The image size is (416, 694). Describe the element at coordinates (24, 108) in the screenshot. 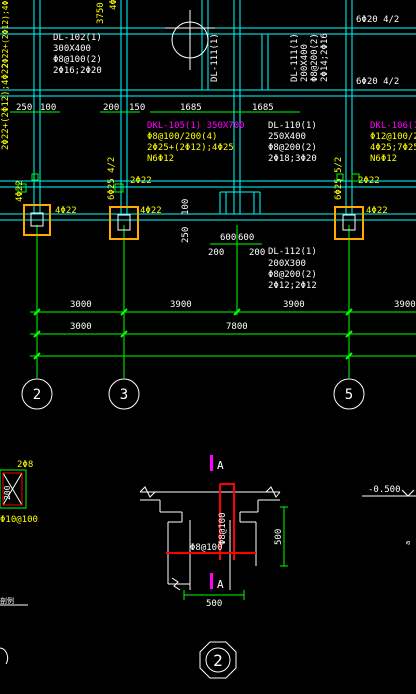

I see `dim-250: 250` at that location.